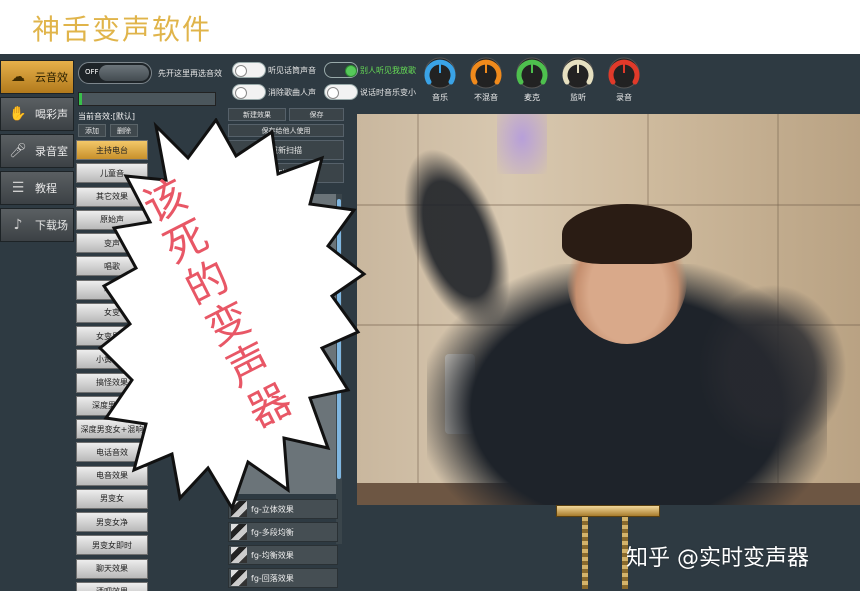 The image size is (860, 591). I want to click on nav-item-cheer: ✋ 喝彩声, so click(37, 114).